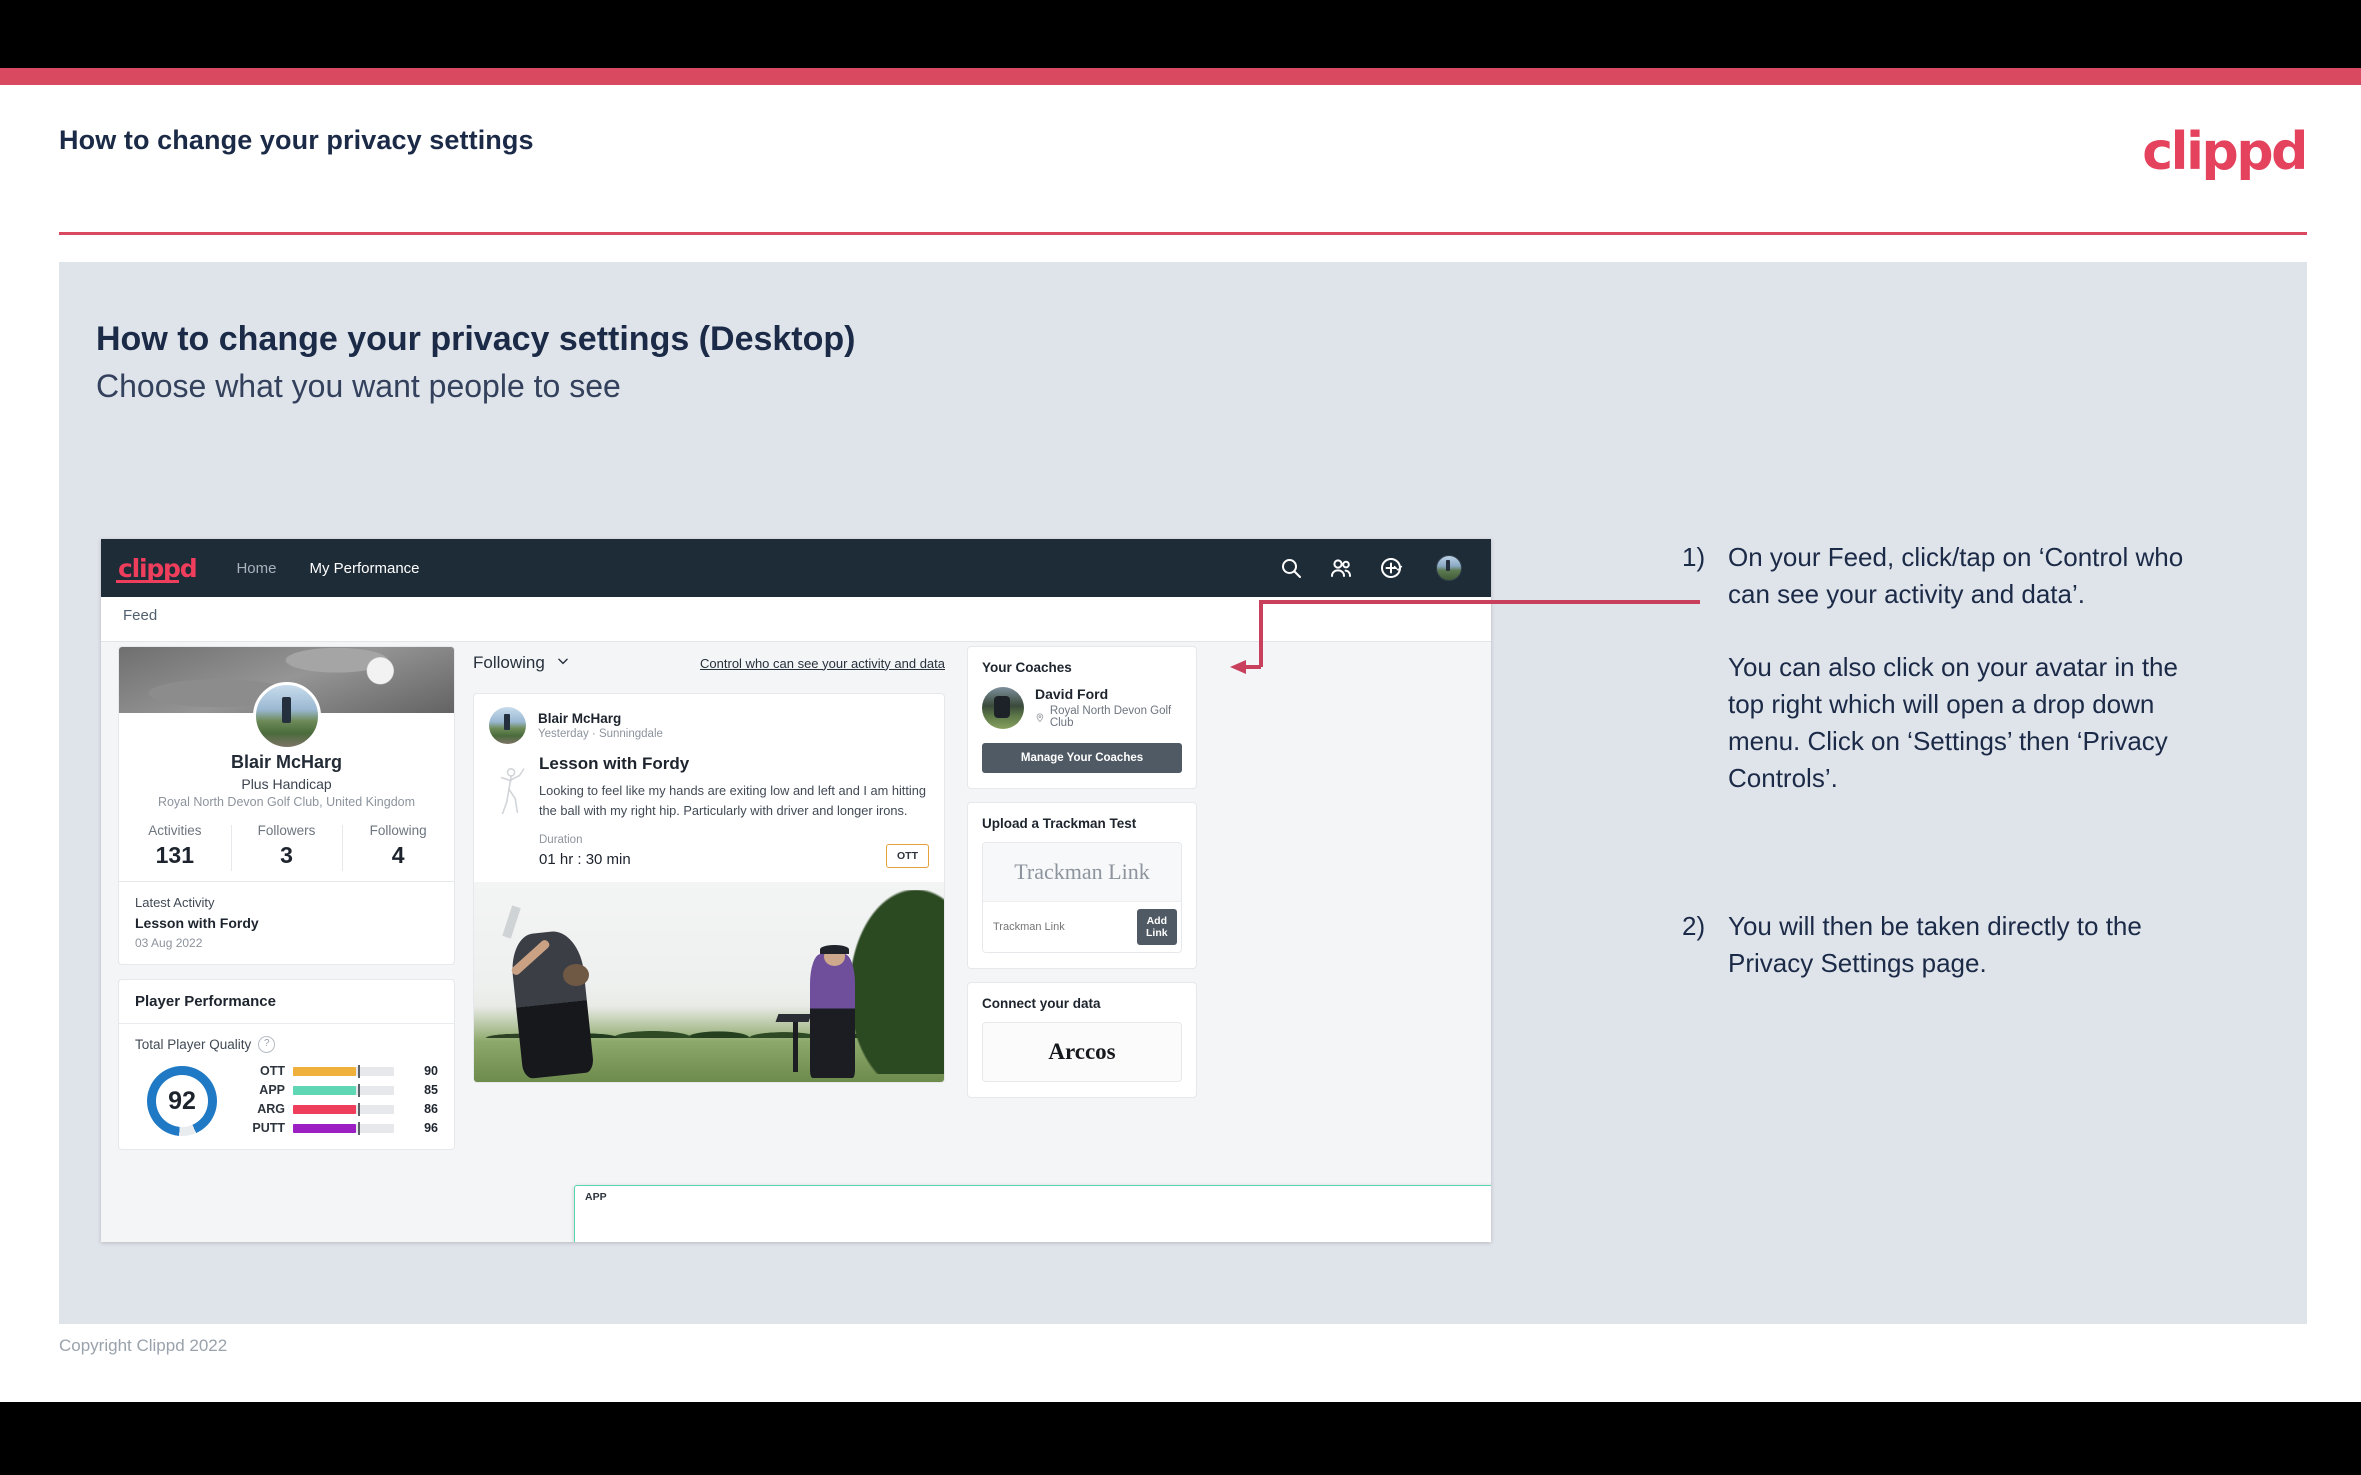 Image resolution: width=2361 pixels, height=1475 pixels. What do you see at coordinates (509, 662) in the screenshot?
I see `feed-filter-label: Following` at bounding box center [509, 662].